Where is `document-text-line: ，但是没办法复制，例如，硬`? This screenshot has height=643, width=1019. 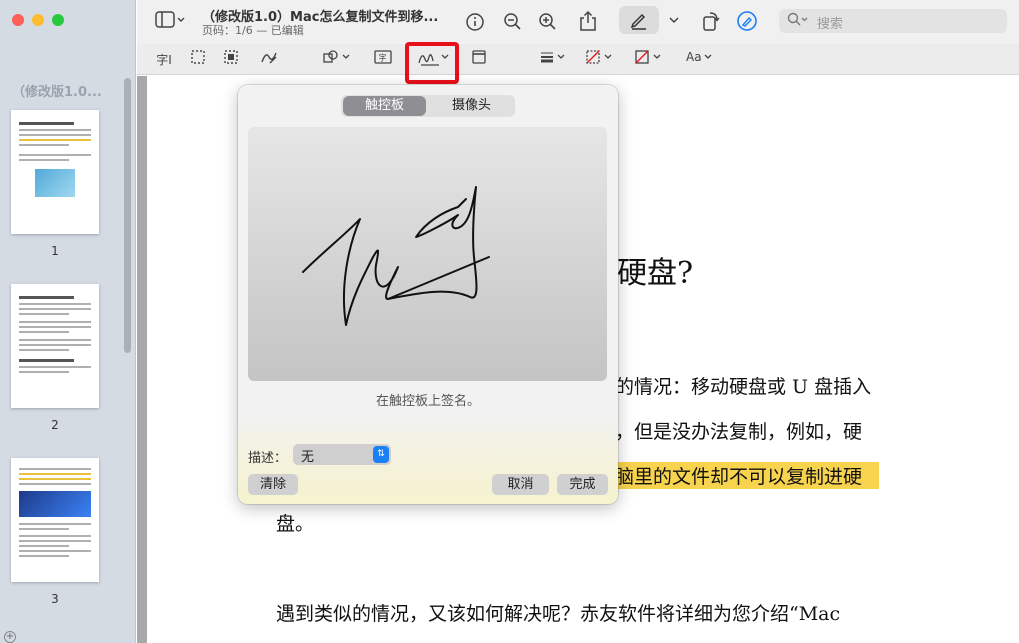 document-text-line: ，但是没办法复制，例如，硬 is located at coordinates (739, 432).